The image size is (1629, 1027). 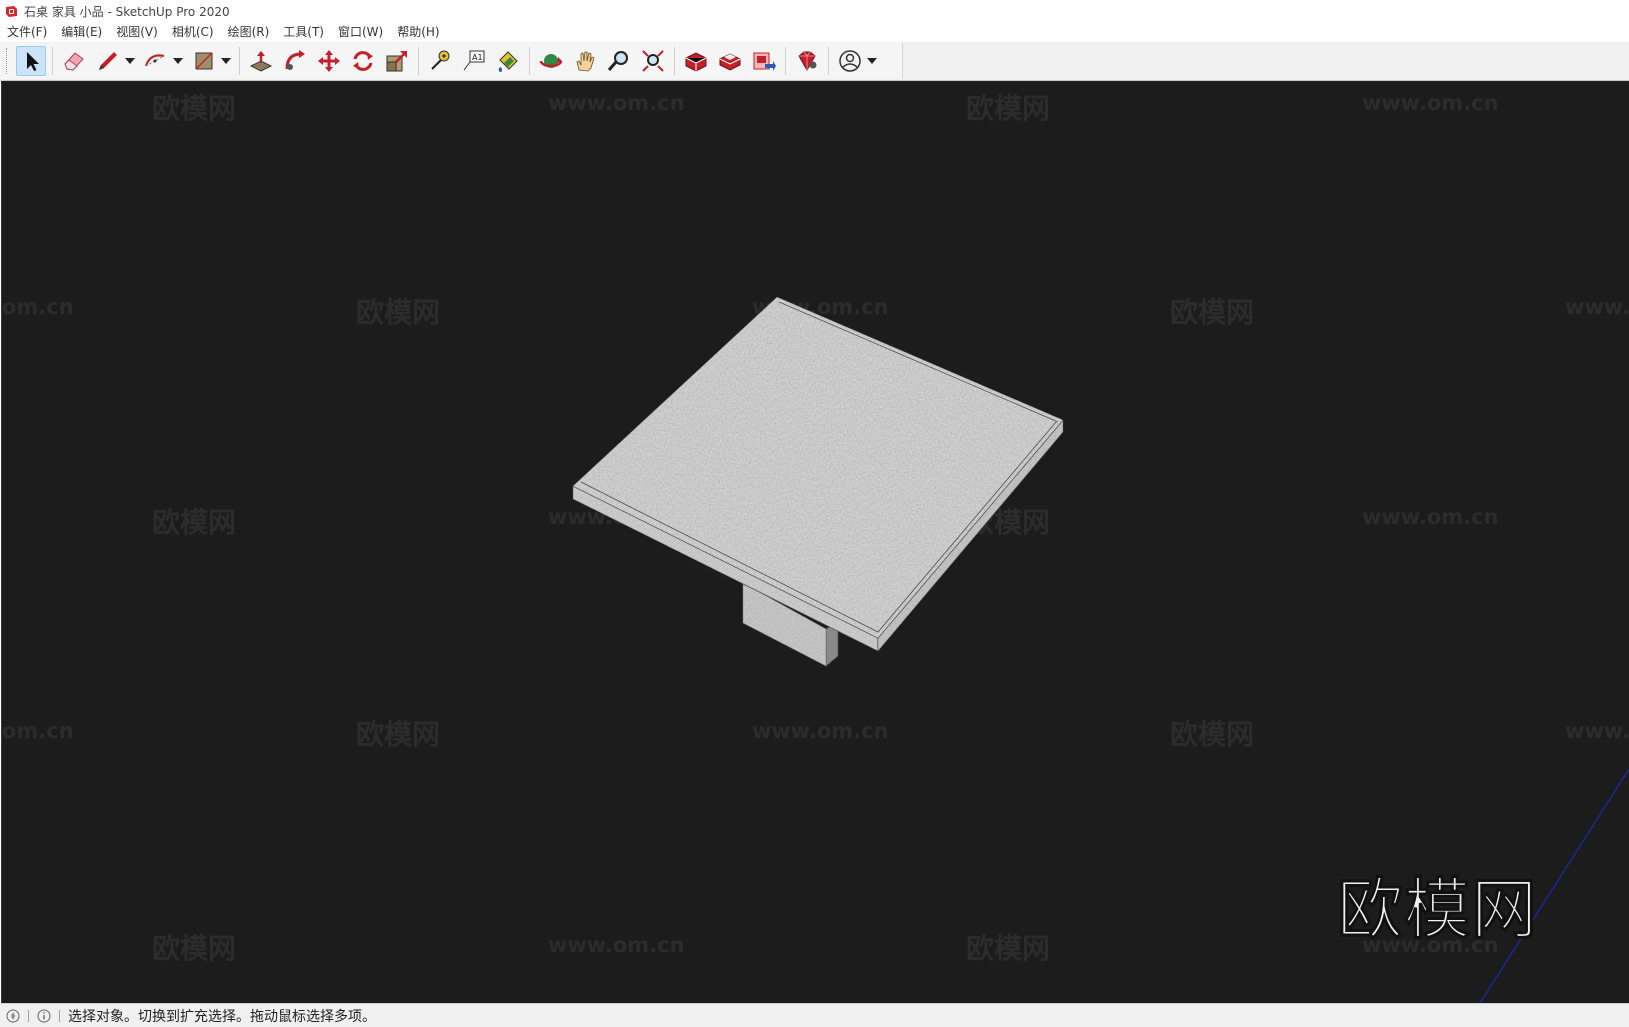 I want to click on select-tool-button, so click(x=31, y=61).